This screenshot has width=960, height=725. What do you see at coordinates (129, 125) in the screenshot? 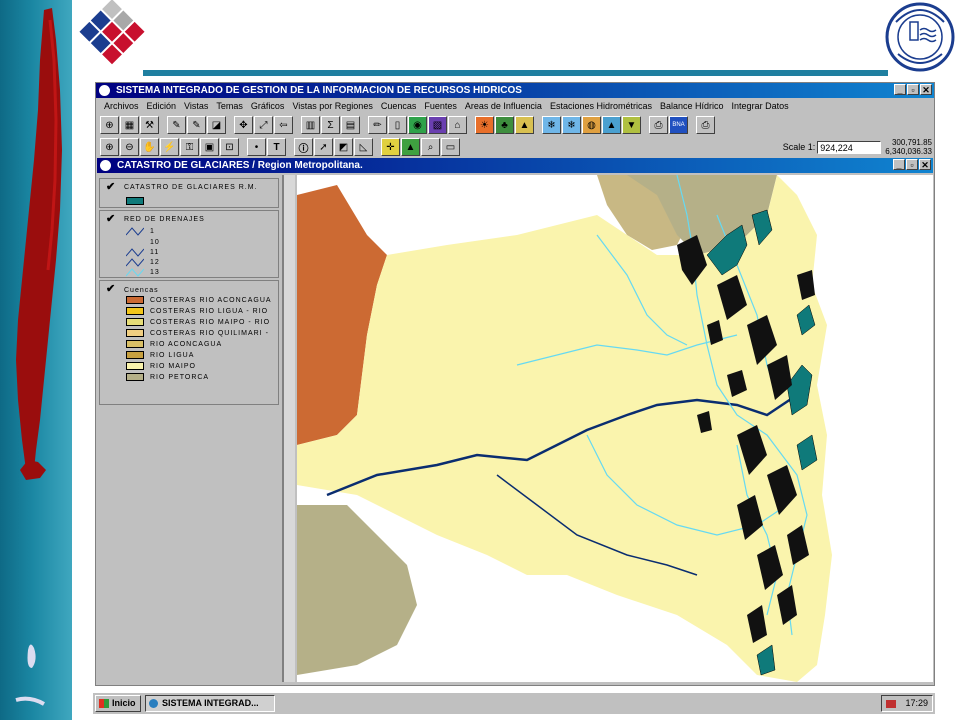
I see `calculator-icon: ▦` at bounding box center [129, 125].